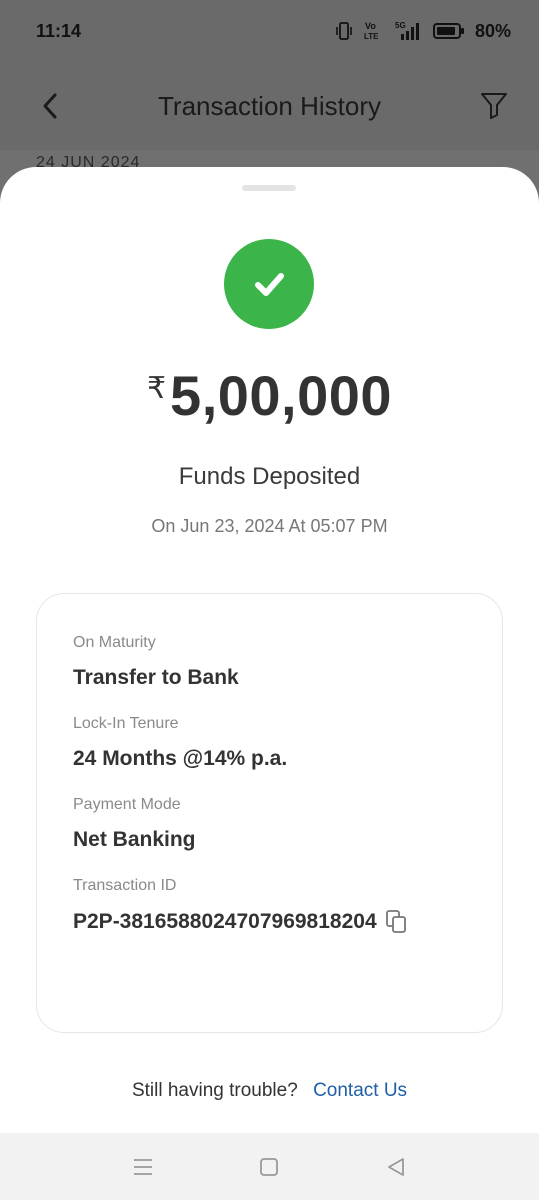 Image resolution: width=539 pixels, height=1200 pixels. I want to click on tenure-value: 24 Months @14% p.a., so click(180, 758).